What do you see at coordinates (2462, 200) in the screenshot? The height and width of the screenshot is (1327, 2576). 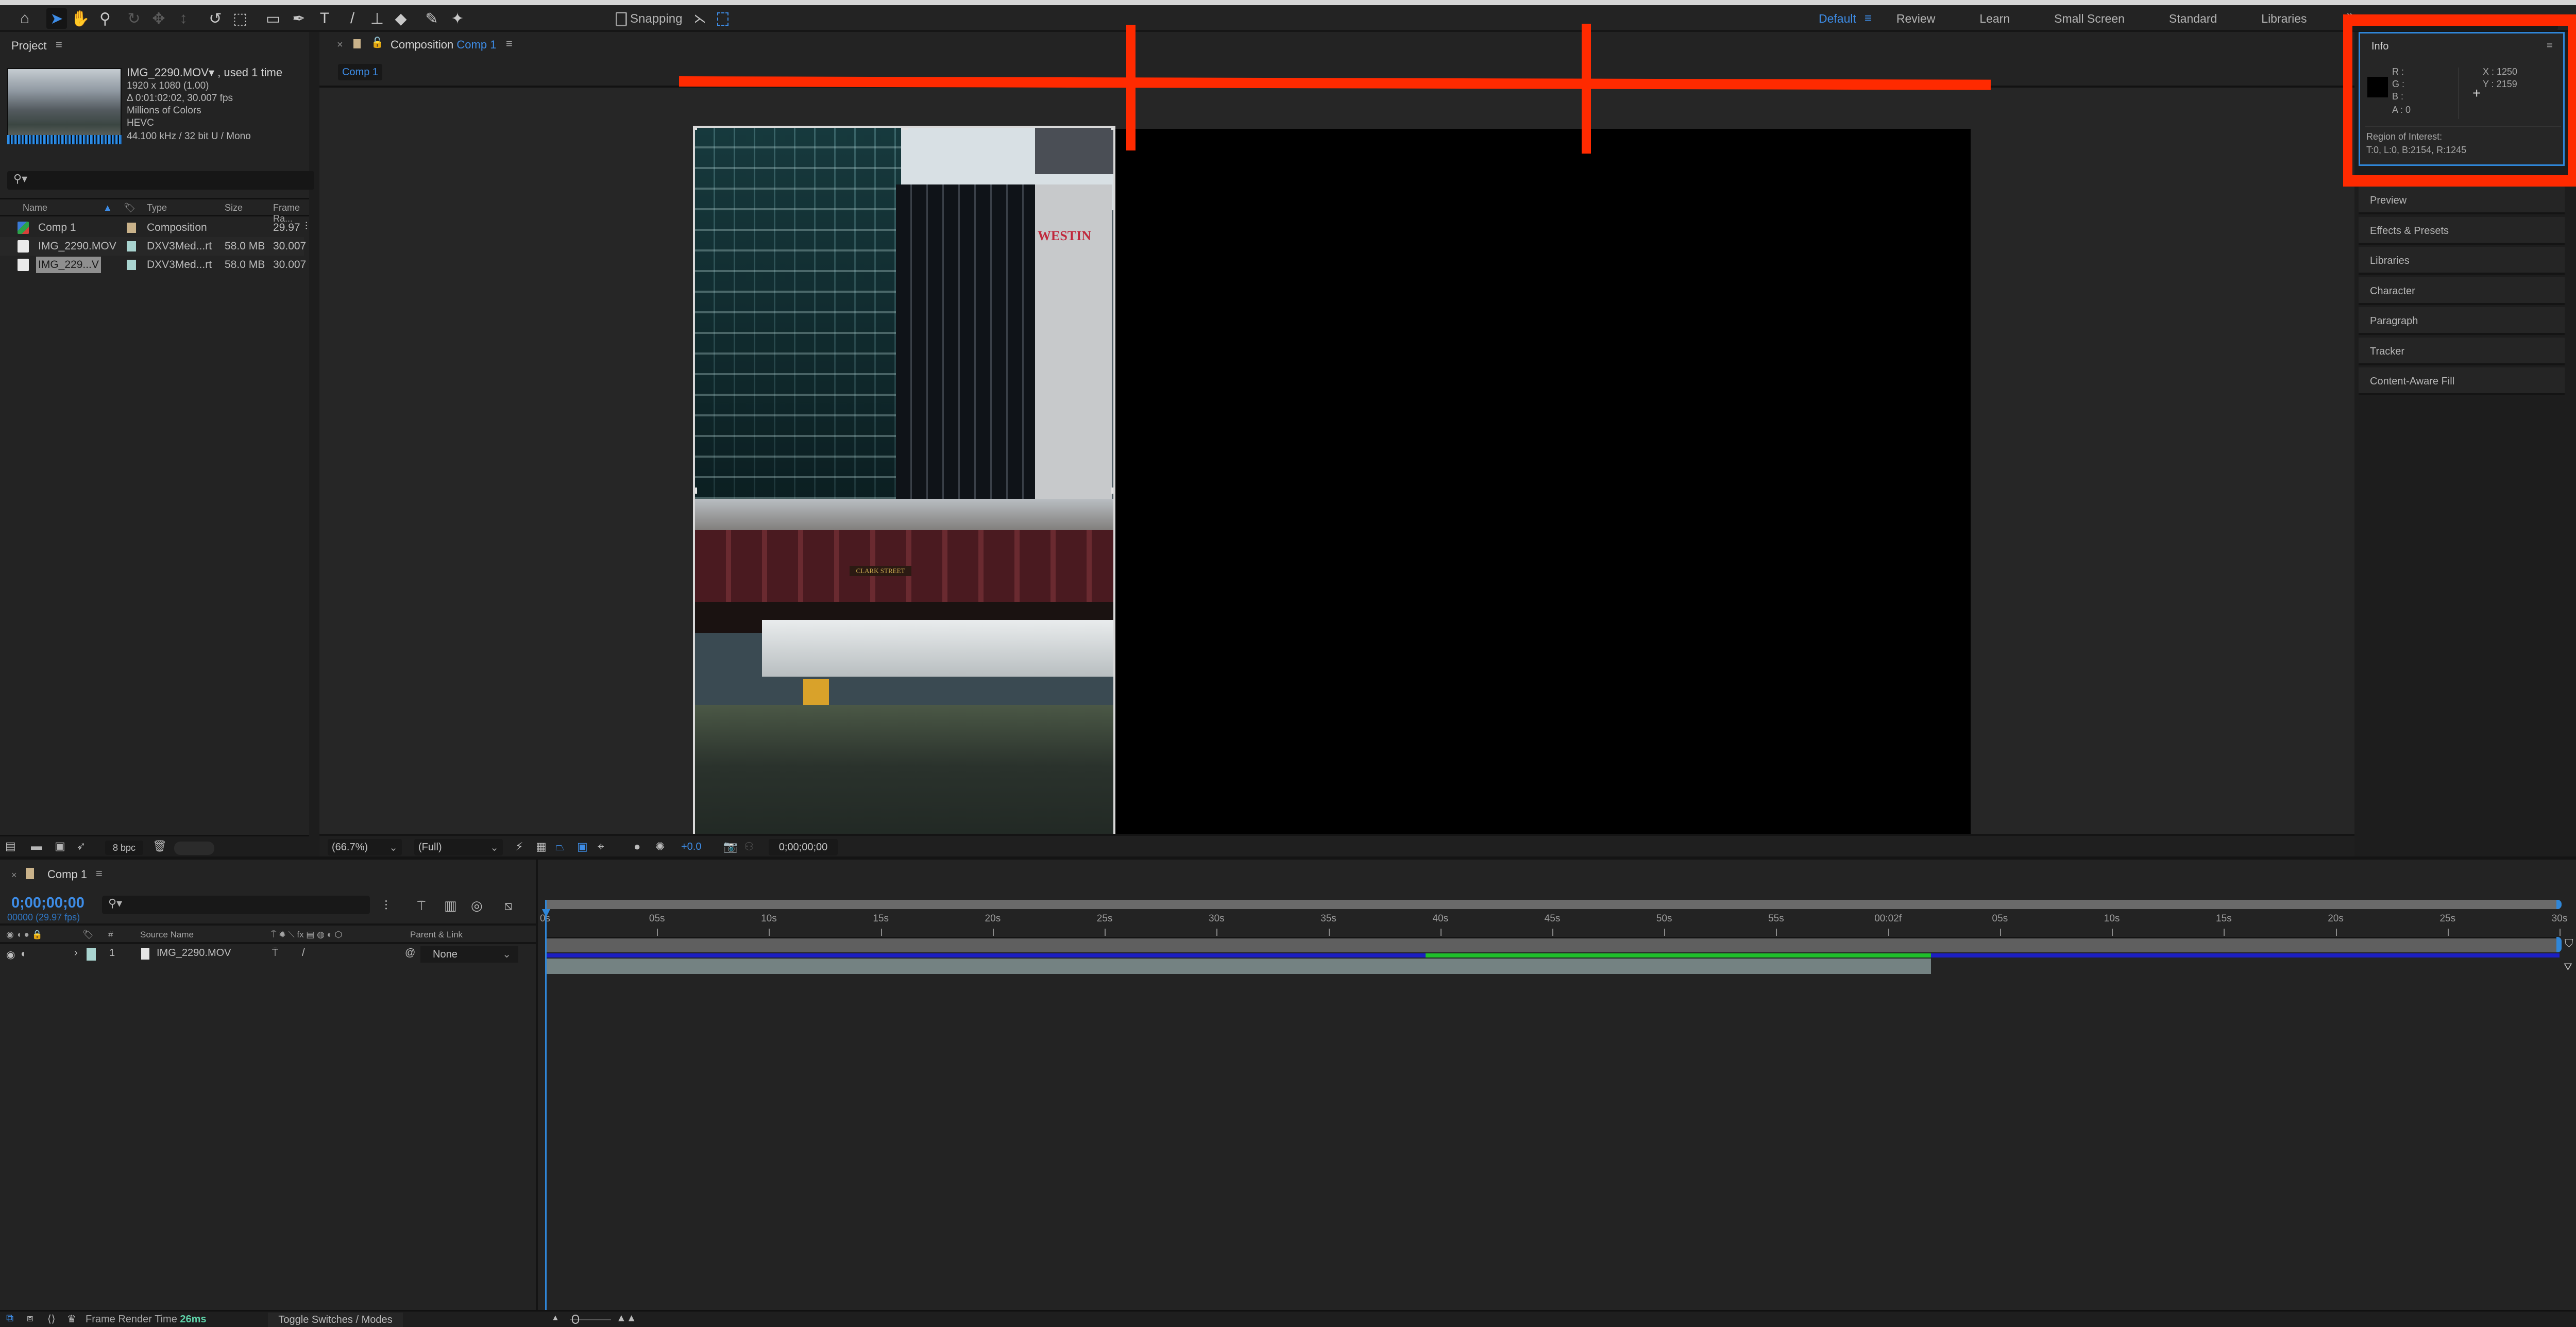 I see `panel-preview: Preview` at bounding box center [2462, 200].